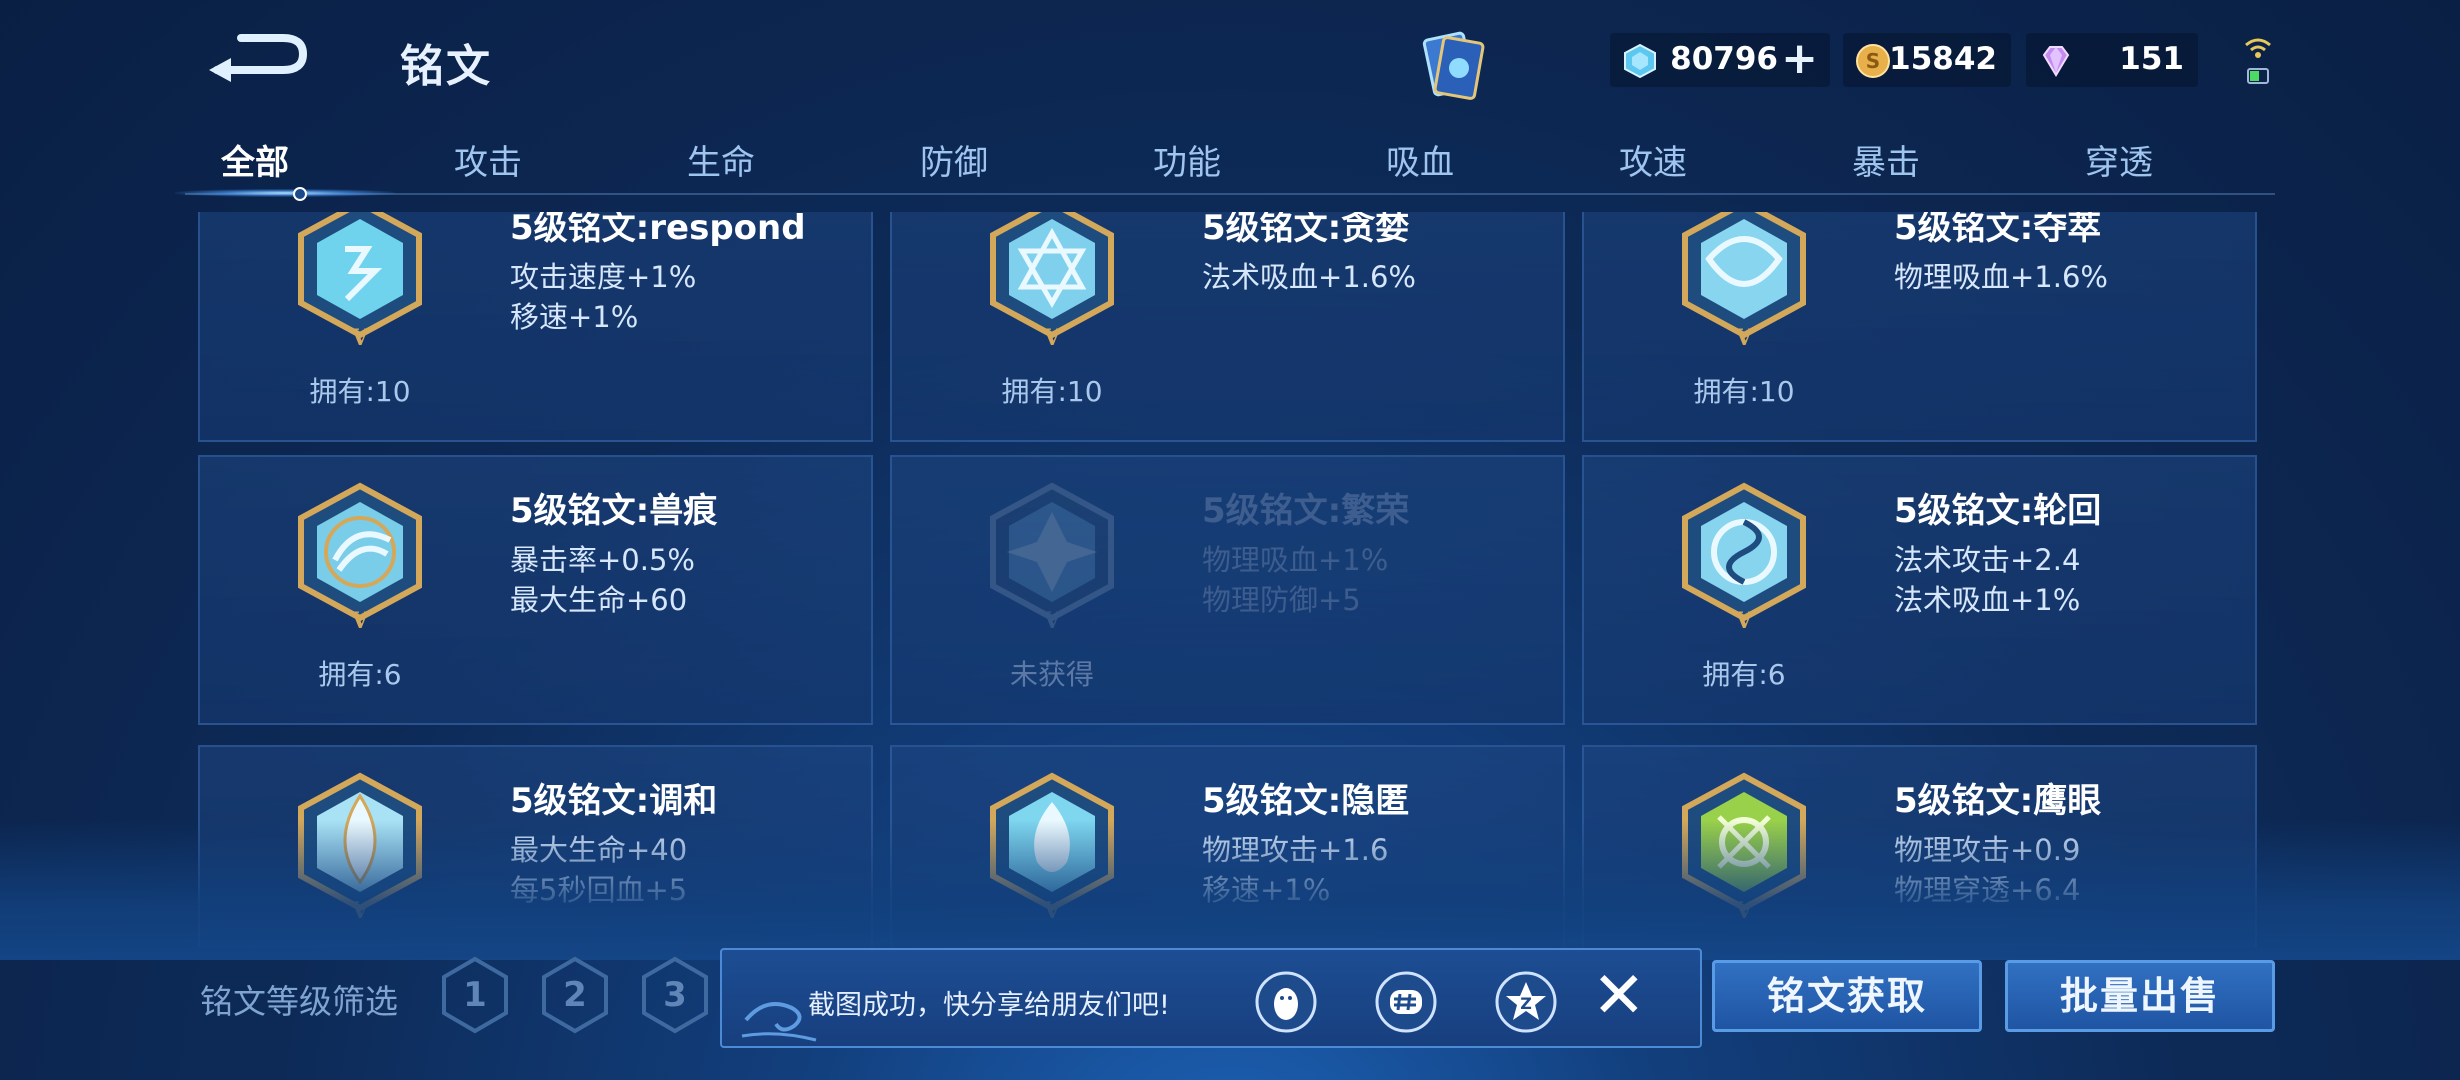 Image resolution: width=2460 pixels, height=1080 pixels. What do you see at coordinates (300, 194) in the screenshot?
I see `active-tab-marker` at bounding box center [300, 194].